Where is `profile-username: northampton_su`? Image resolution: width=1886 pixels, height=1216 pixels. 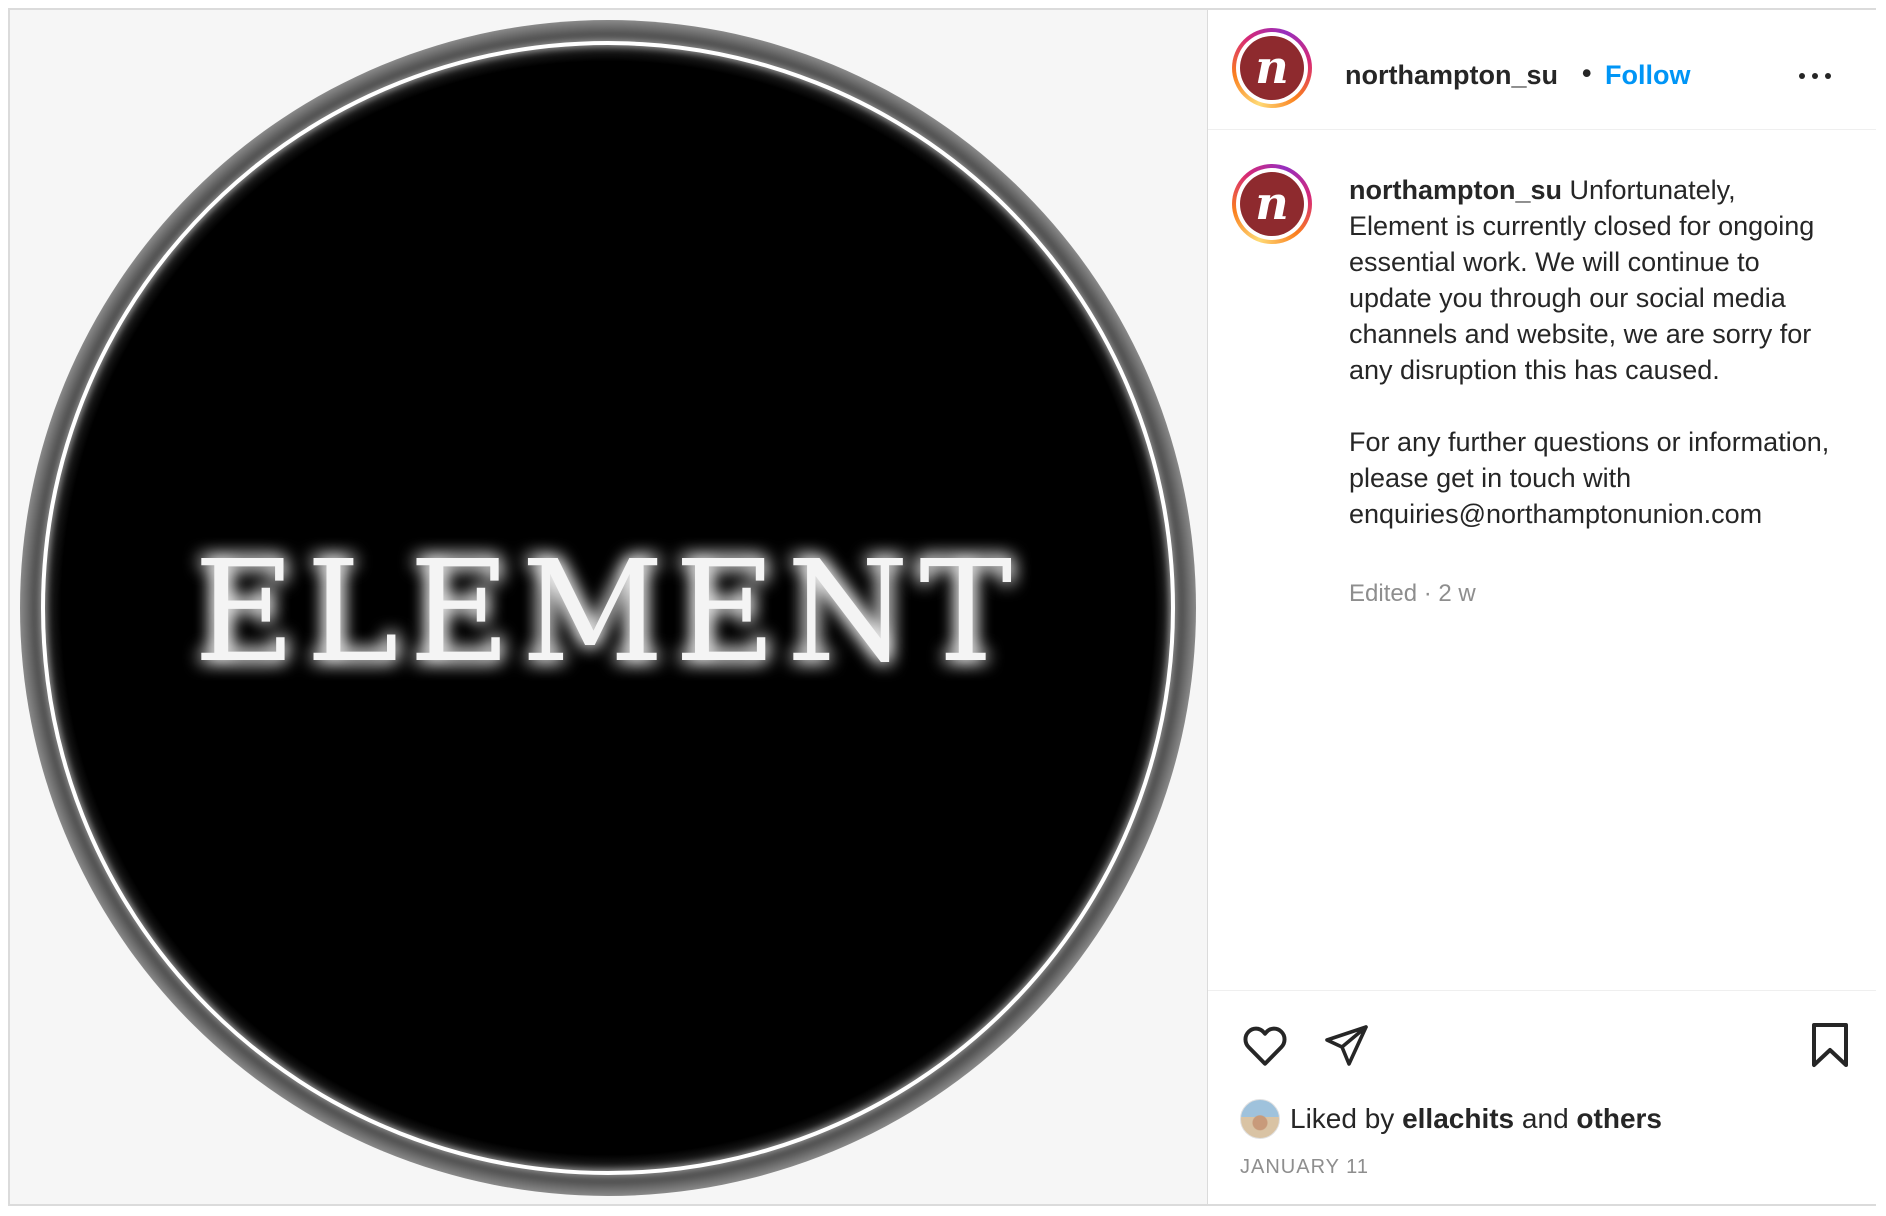
profile-username: northampton_su is located at coordinates (1451, 75).